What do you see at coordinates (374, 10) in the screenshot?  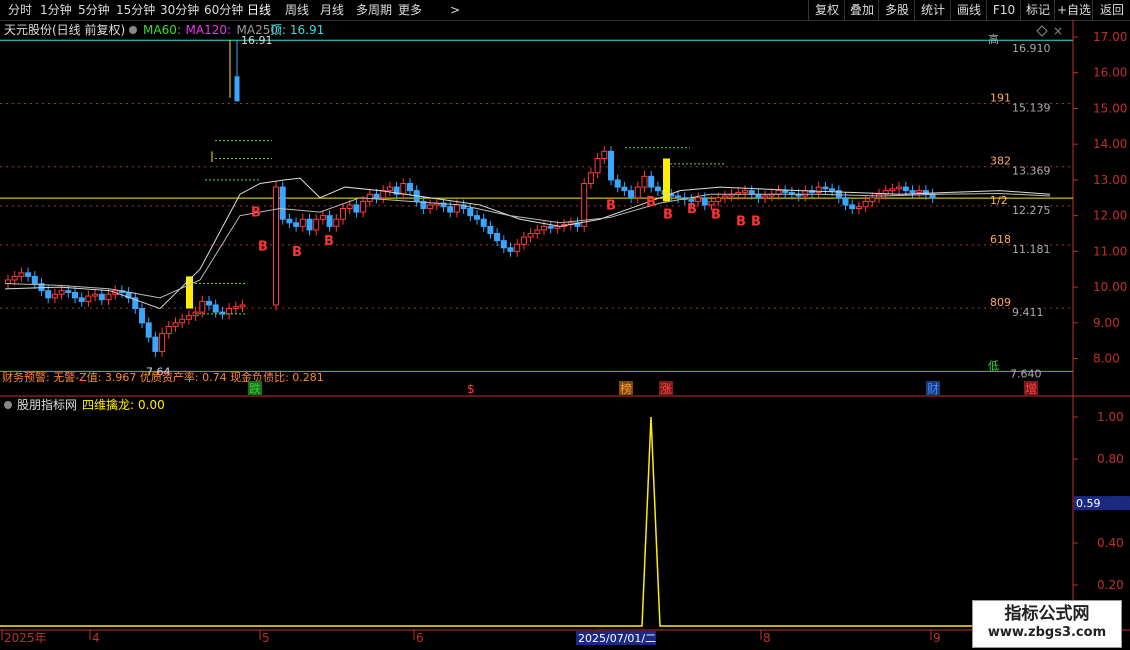 I see `period-tab-9: 多周期` at bounding box center [374, 10].